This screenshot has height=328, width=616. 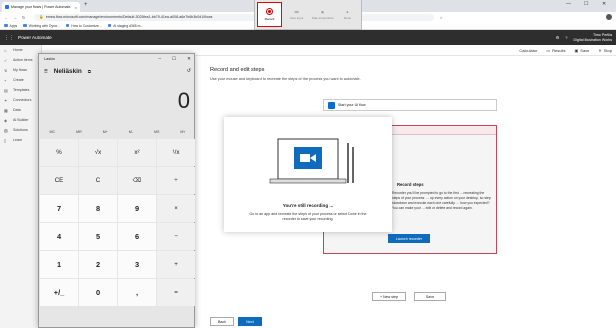 What do you see at coordinates (20, 90) in the screenshot?
I see `nav-templates: ▤ Templates` at bounding box center [20, 90].